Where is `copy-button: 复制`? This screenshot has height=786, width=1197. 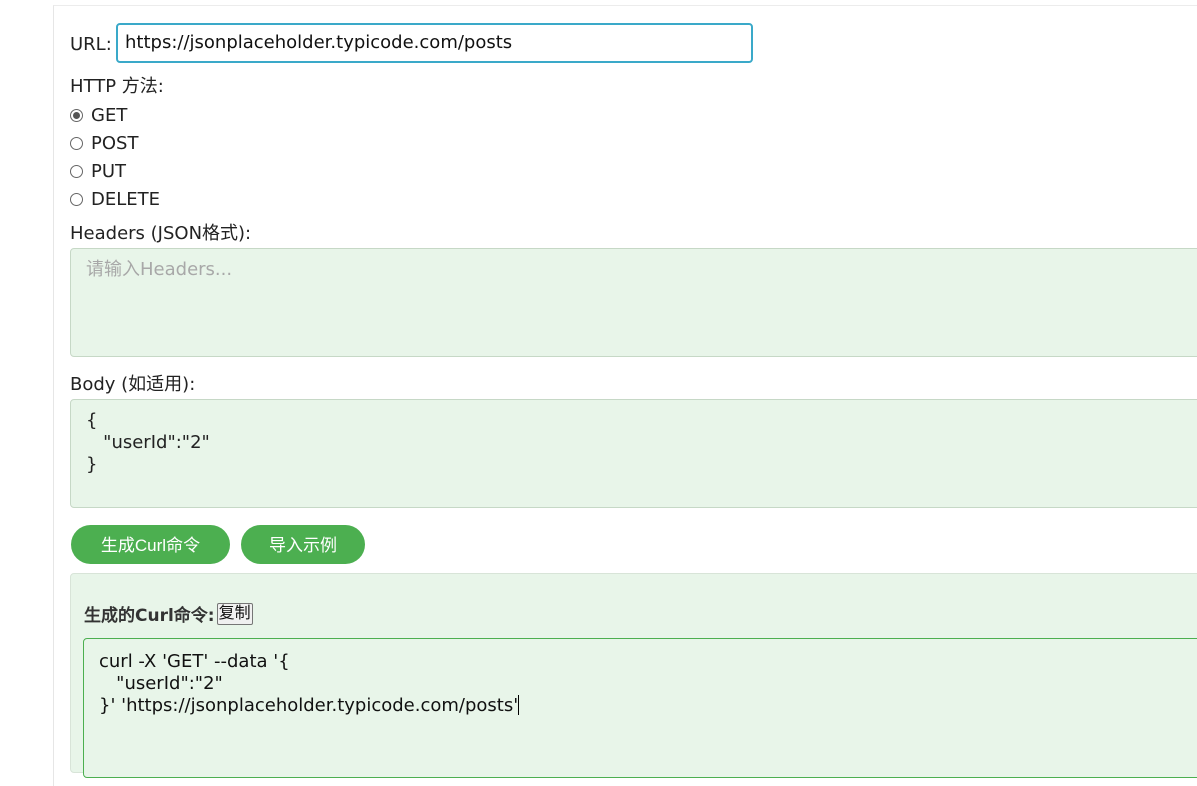 copy-button: 复制 is located at coordinates (234, 613).